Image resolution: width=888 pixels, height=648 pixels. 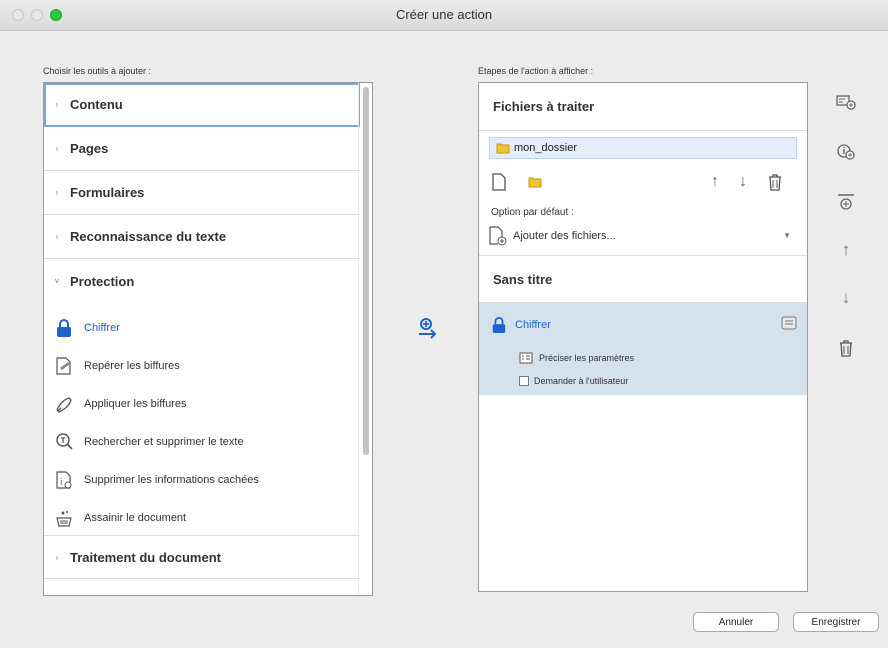 What do you see at coordinates (202, 328) in the screenshot?
I see `tool-encrypt: Chiffrer` at bounding box center [202, 328].